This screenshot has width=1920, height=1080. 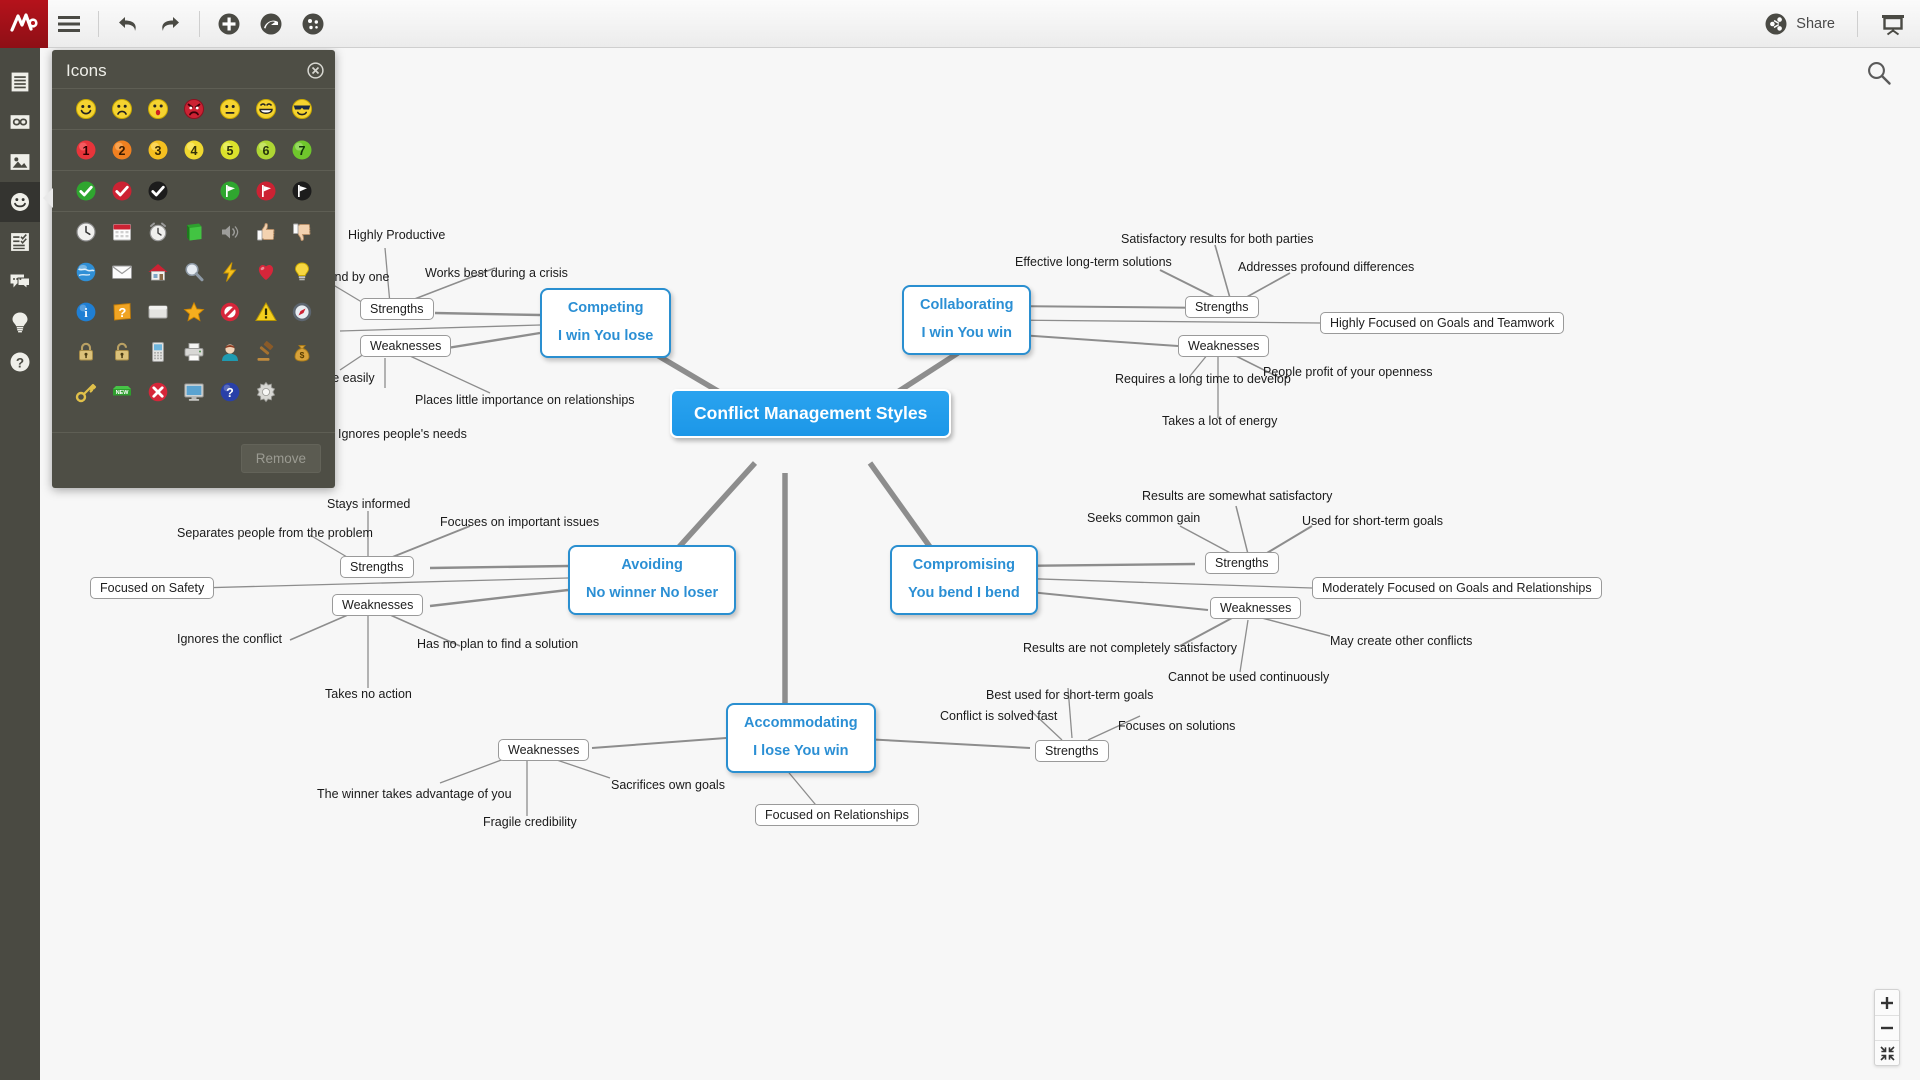 I want to click on leaf-node: Highly Productive, so click(x=396, y=235).